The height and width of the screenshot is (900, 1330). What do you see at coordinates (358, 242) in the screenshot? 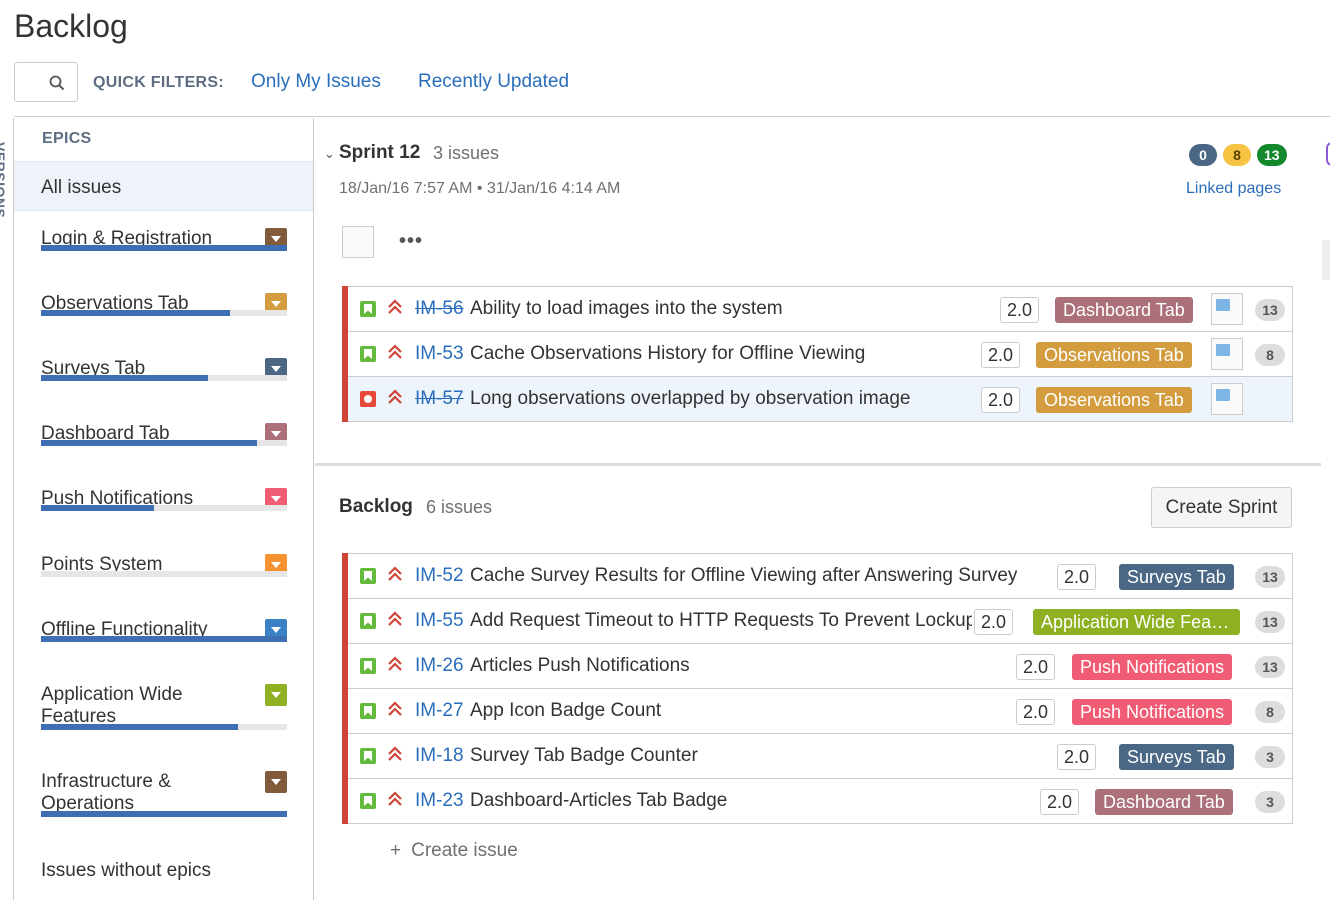
I see `sprint-image-icon` at bounding box center [358, 242].